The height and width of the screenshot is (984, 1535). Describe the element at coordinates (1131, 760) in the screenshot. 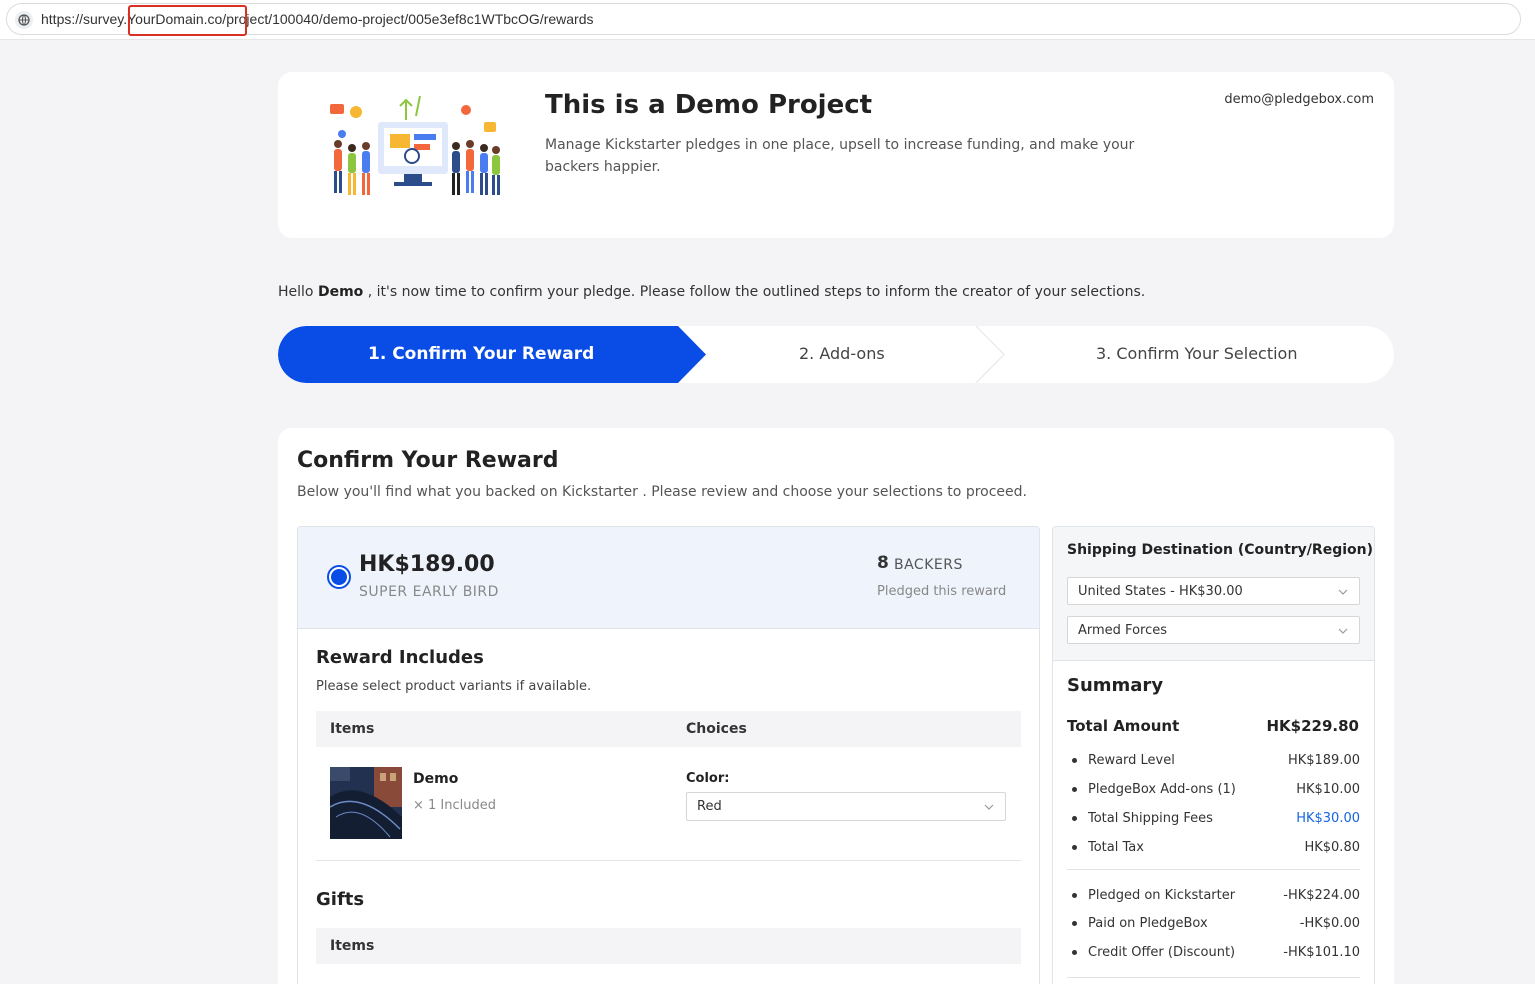

I see `summary-row-label: Reward Level` at that location.